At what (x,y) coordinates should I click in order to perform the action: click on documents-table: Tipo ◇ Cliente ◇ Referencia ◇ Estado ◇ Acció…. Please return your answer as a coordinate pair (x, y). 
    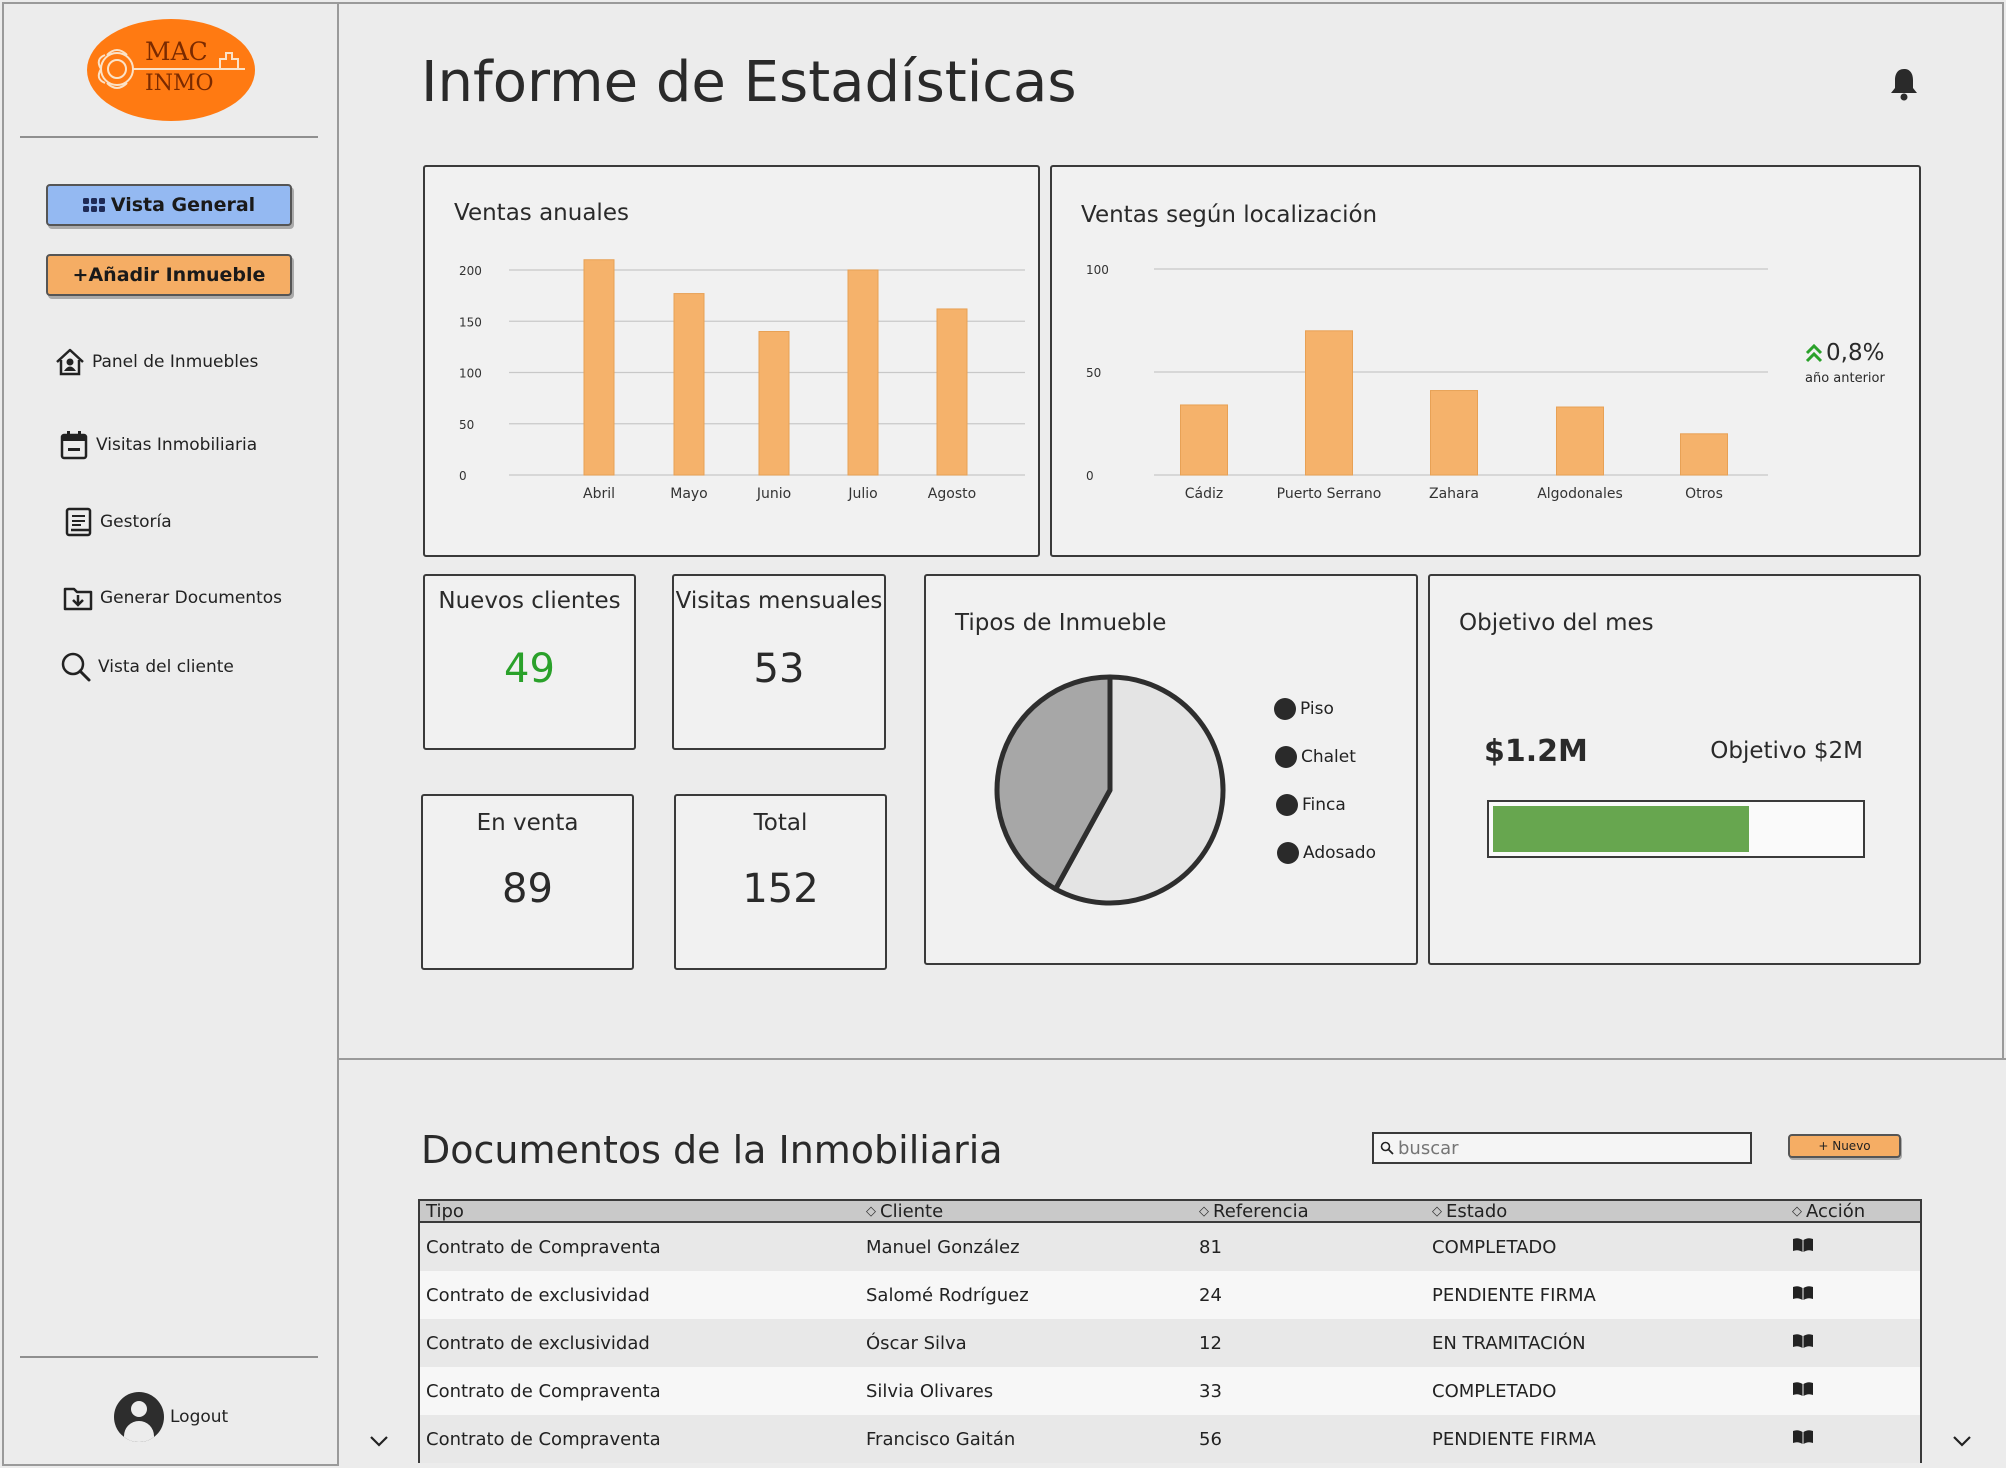
    Looking at the image, I should click on (1170, 1331).